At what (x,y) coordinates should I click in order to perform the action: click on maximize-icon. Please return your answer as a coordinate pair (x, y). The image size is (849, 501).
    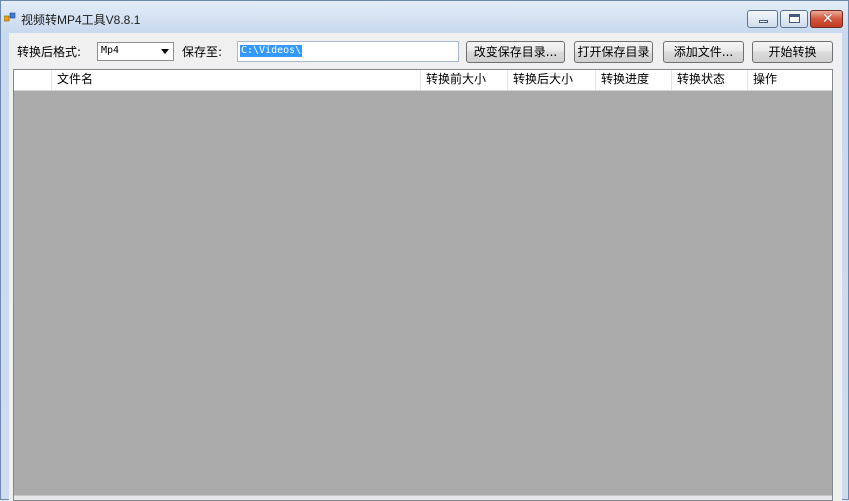
    Looking at the image, I should click on (794, 18).